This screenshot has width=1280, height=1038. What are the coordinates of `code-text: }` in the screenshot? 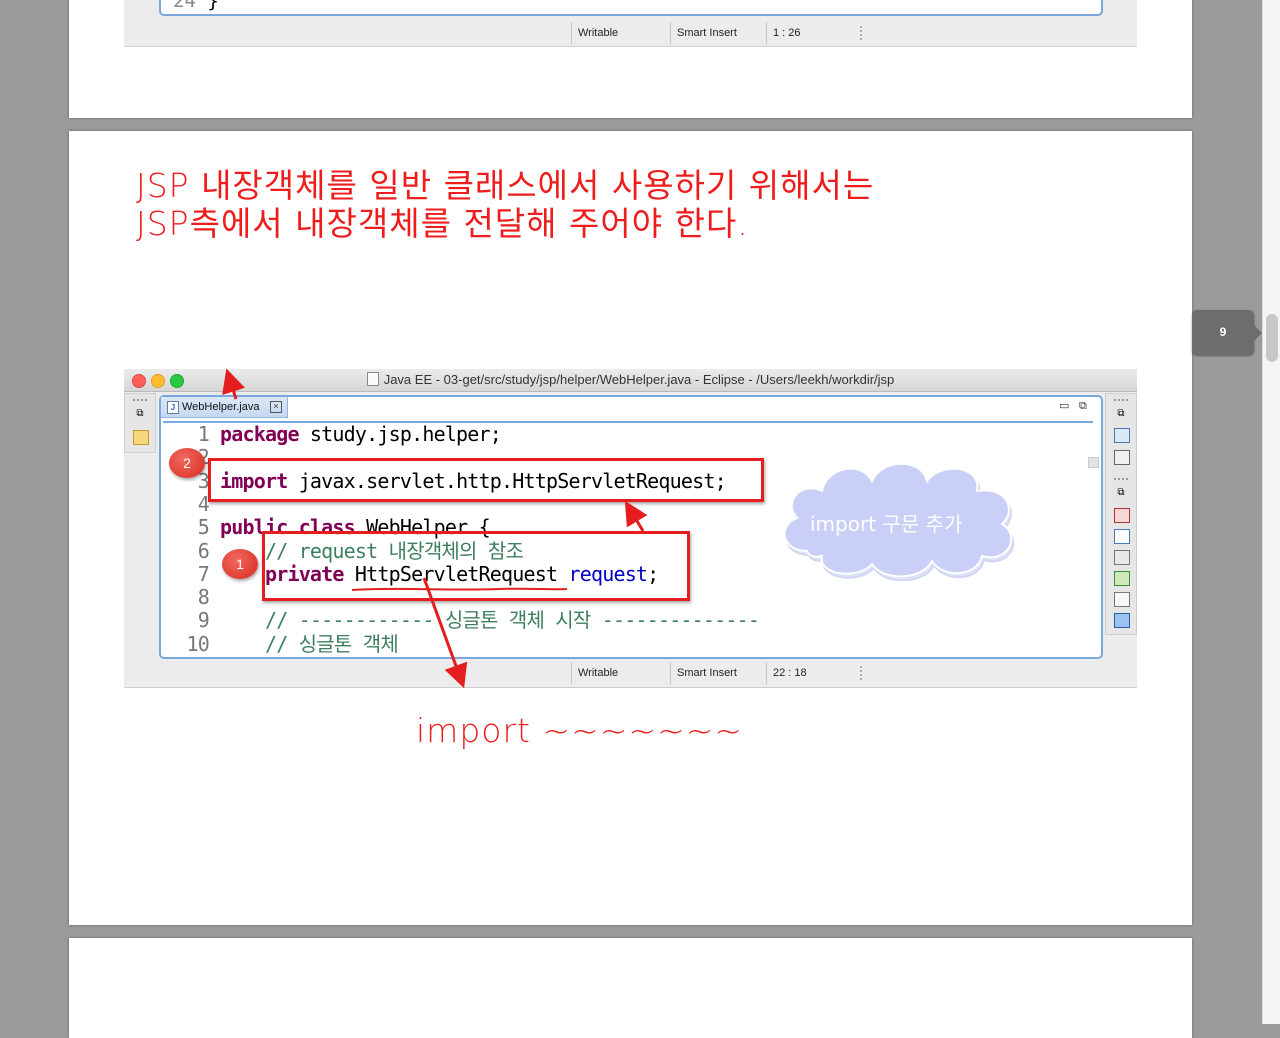 It's located at (213, 6).